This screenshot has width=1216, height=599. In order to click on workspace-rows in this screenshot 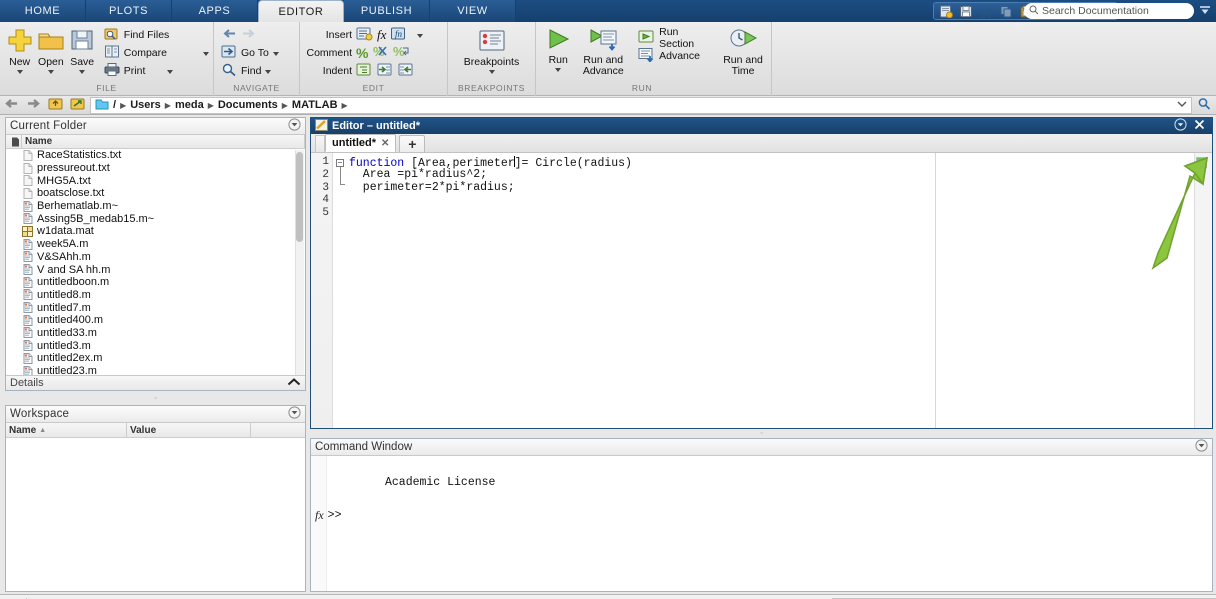, I will do `click(155, 514)`.